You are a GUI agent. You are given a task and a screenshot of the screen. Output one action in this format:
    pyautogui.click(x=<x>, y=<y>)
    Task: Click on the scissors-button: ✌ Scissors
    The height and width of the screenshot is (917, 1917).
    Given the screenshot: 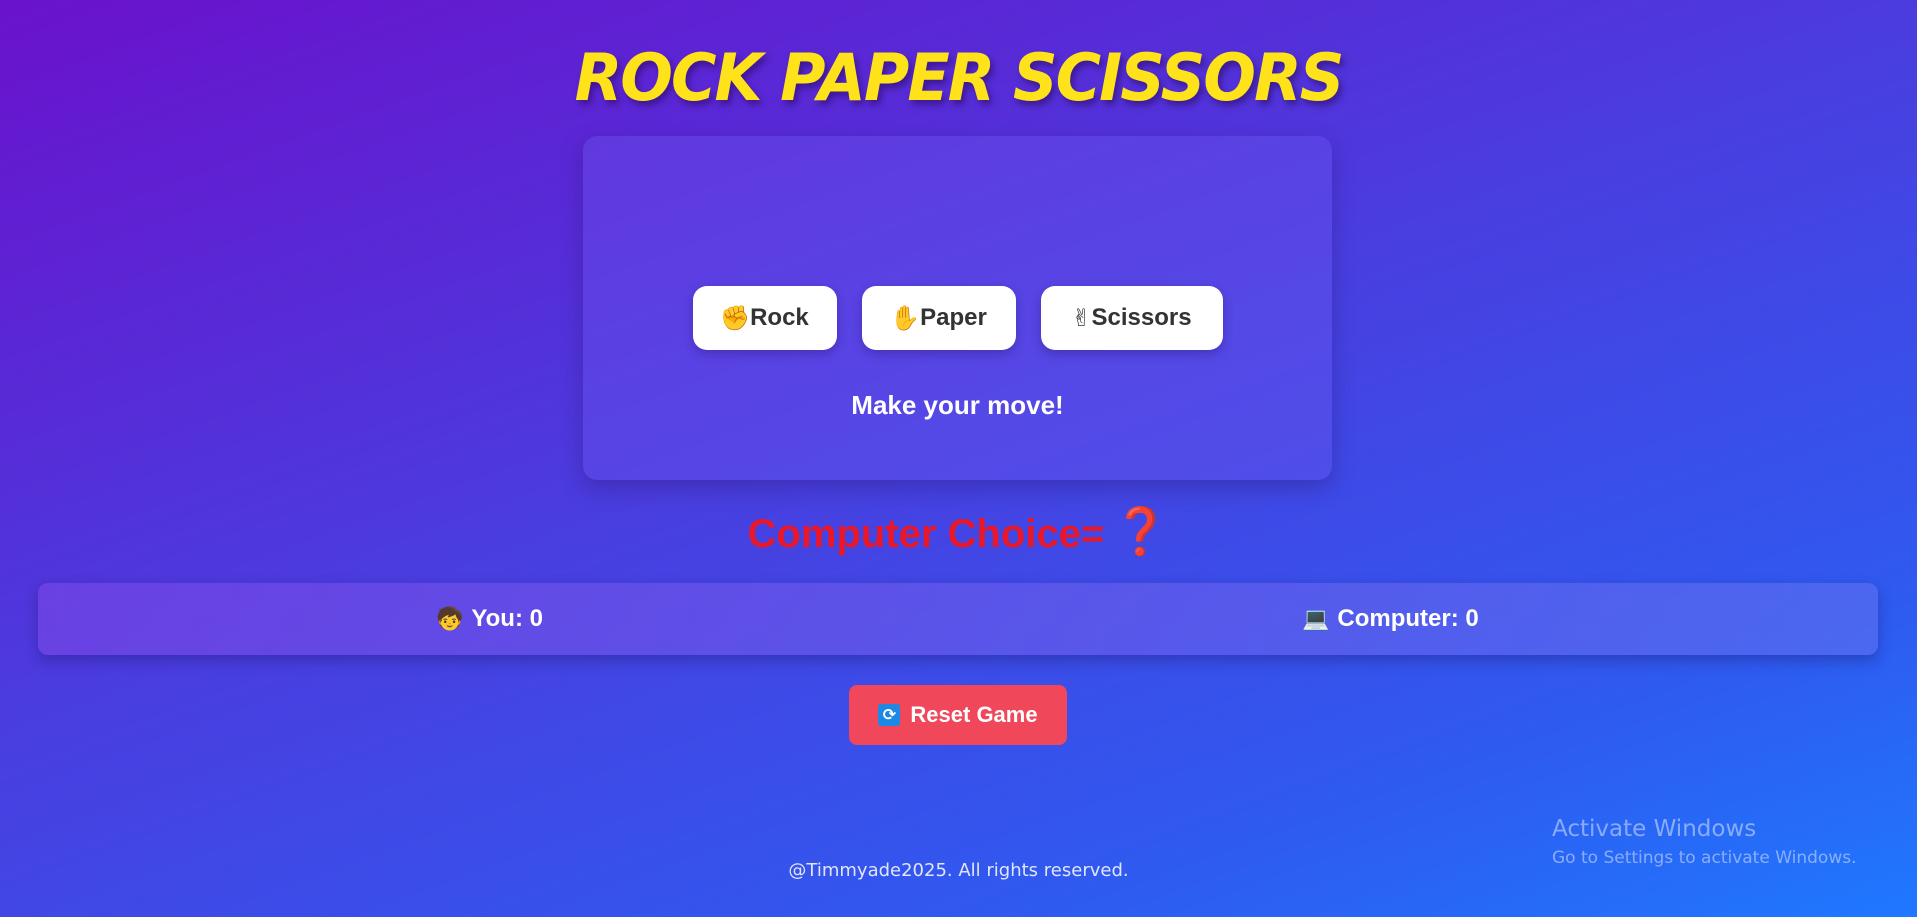 What is the action you would take?
    pyautogui.click(x=1131, y=318)
    